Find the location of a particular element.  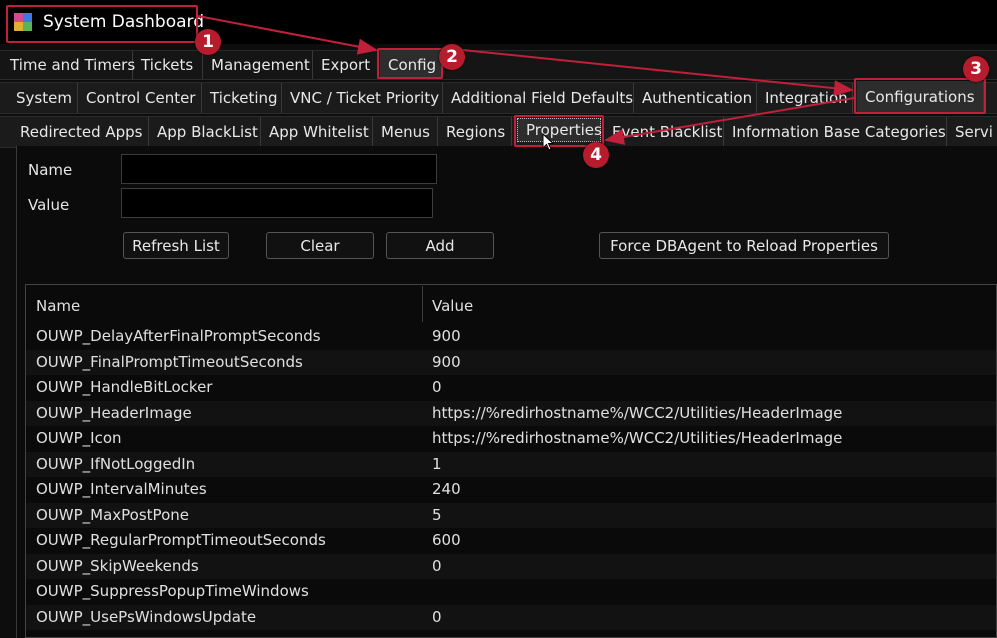

step-badge-2: 2 is located at coordinates (452, 57).